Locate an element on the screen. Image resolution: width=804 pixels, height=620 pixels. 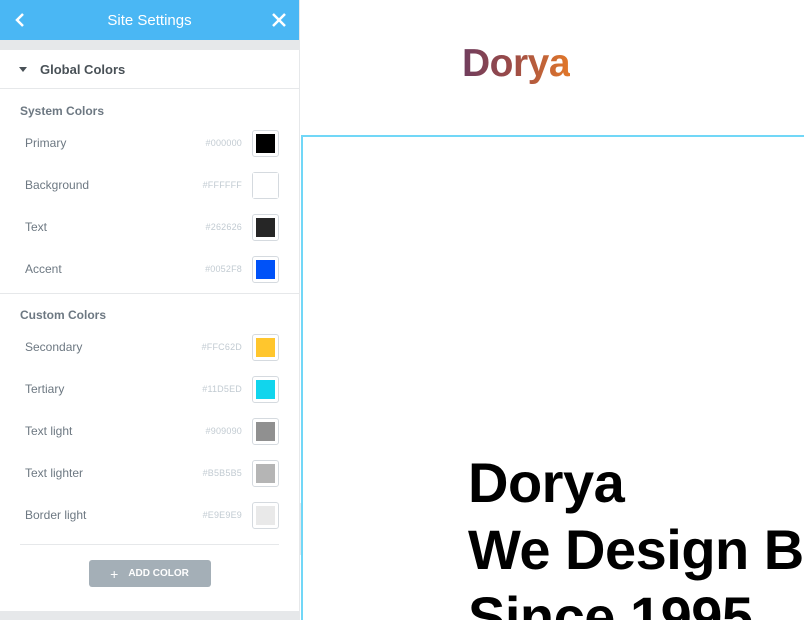
color-hex: #E9E9E9 is located at coordinates (222, 515).